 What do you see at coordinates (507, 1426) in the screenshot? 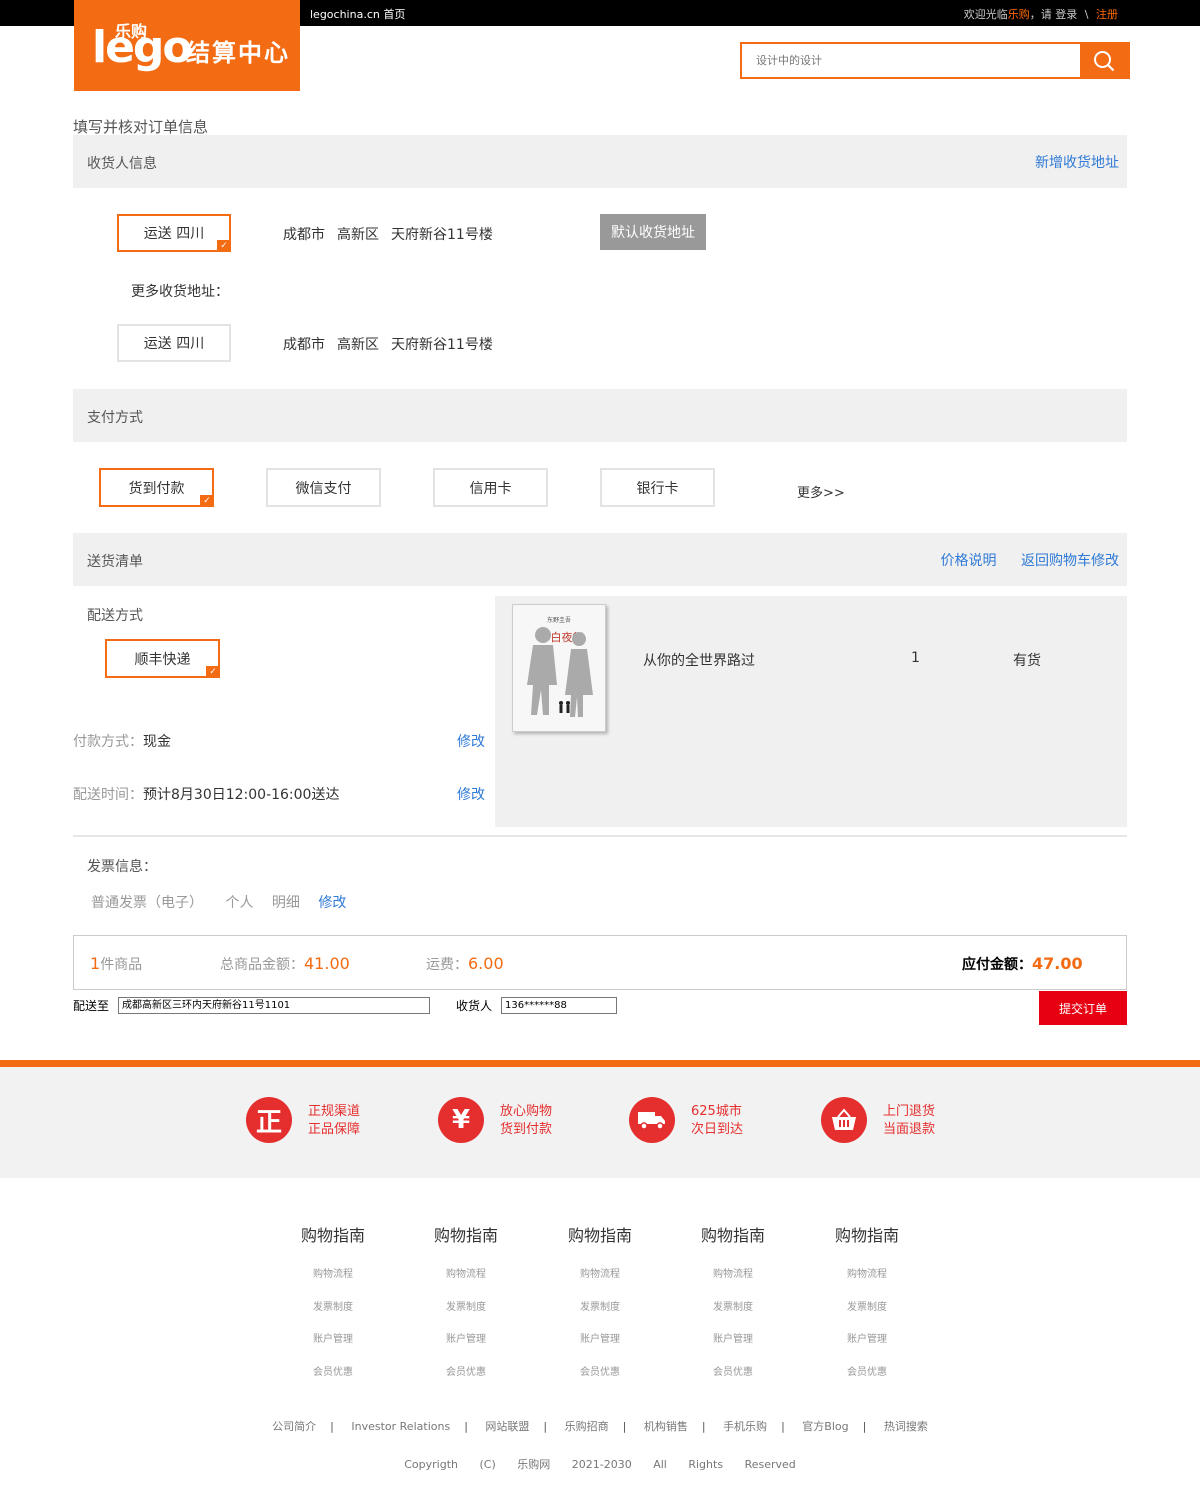
I see `footer-link: 网站联盟` at bounding box center [507, 1426].